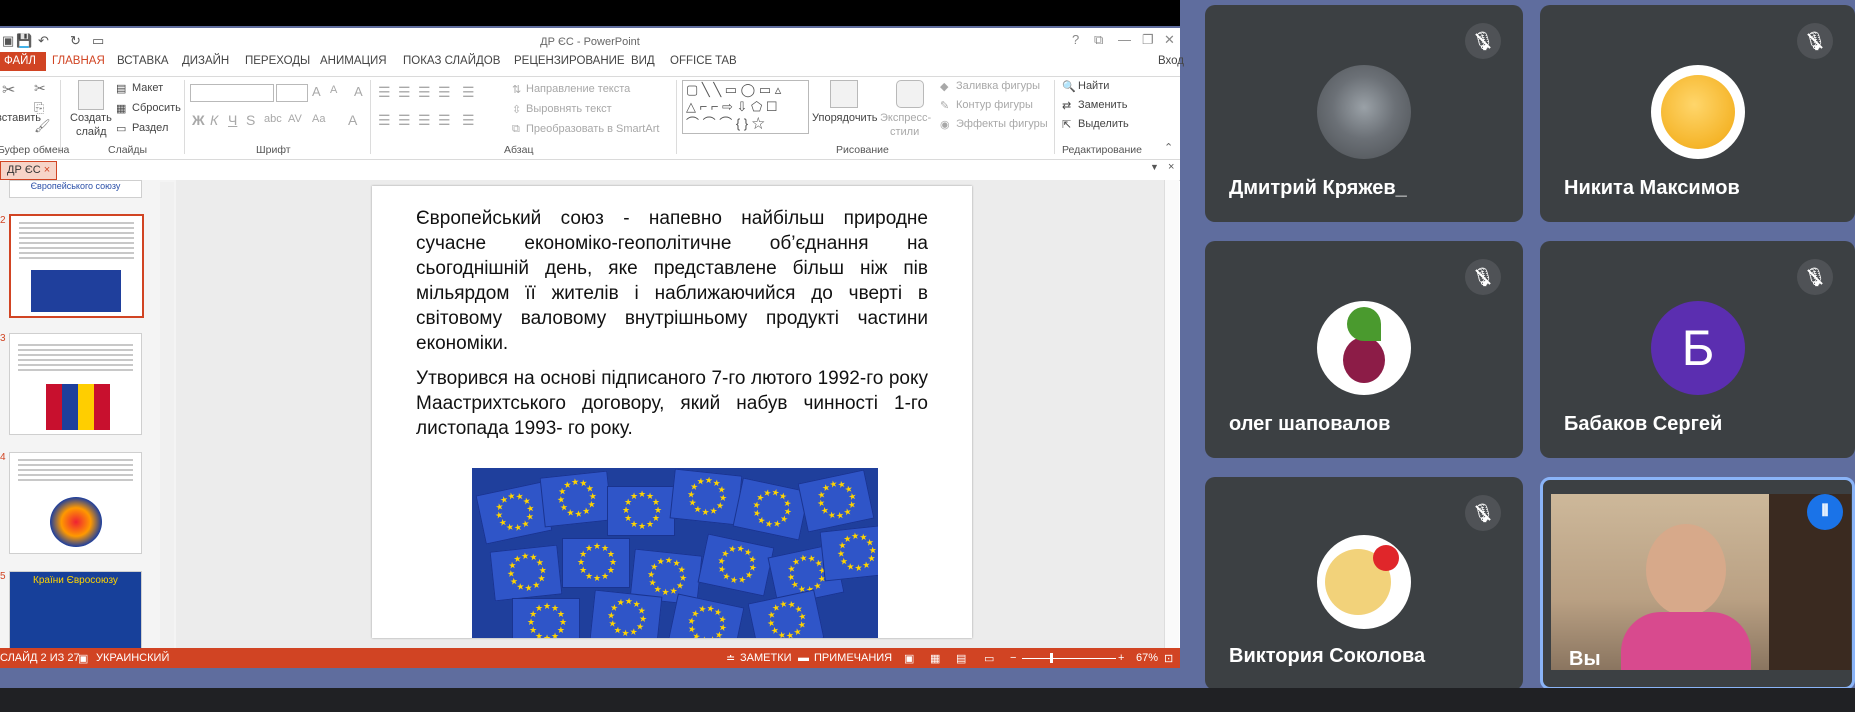  Describe the element at coordinates (214, 120) in the screenshot. I see `italic-icon: К` at that location.